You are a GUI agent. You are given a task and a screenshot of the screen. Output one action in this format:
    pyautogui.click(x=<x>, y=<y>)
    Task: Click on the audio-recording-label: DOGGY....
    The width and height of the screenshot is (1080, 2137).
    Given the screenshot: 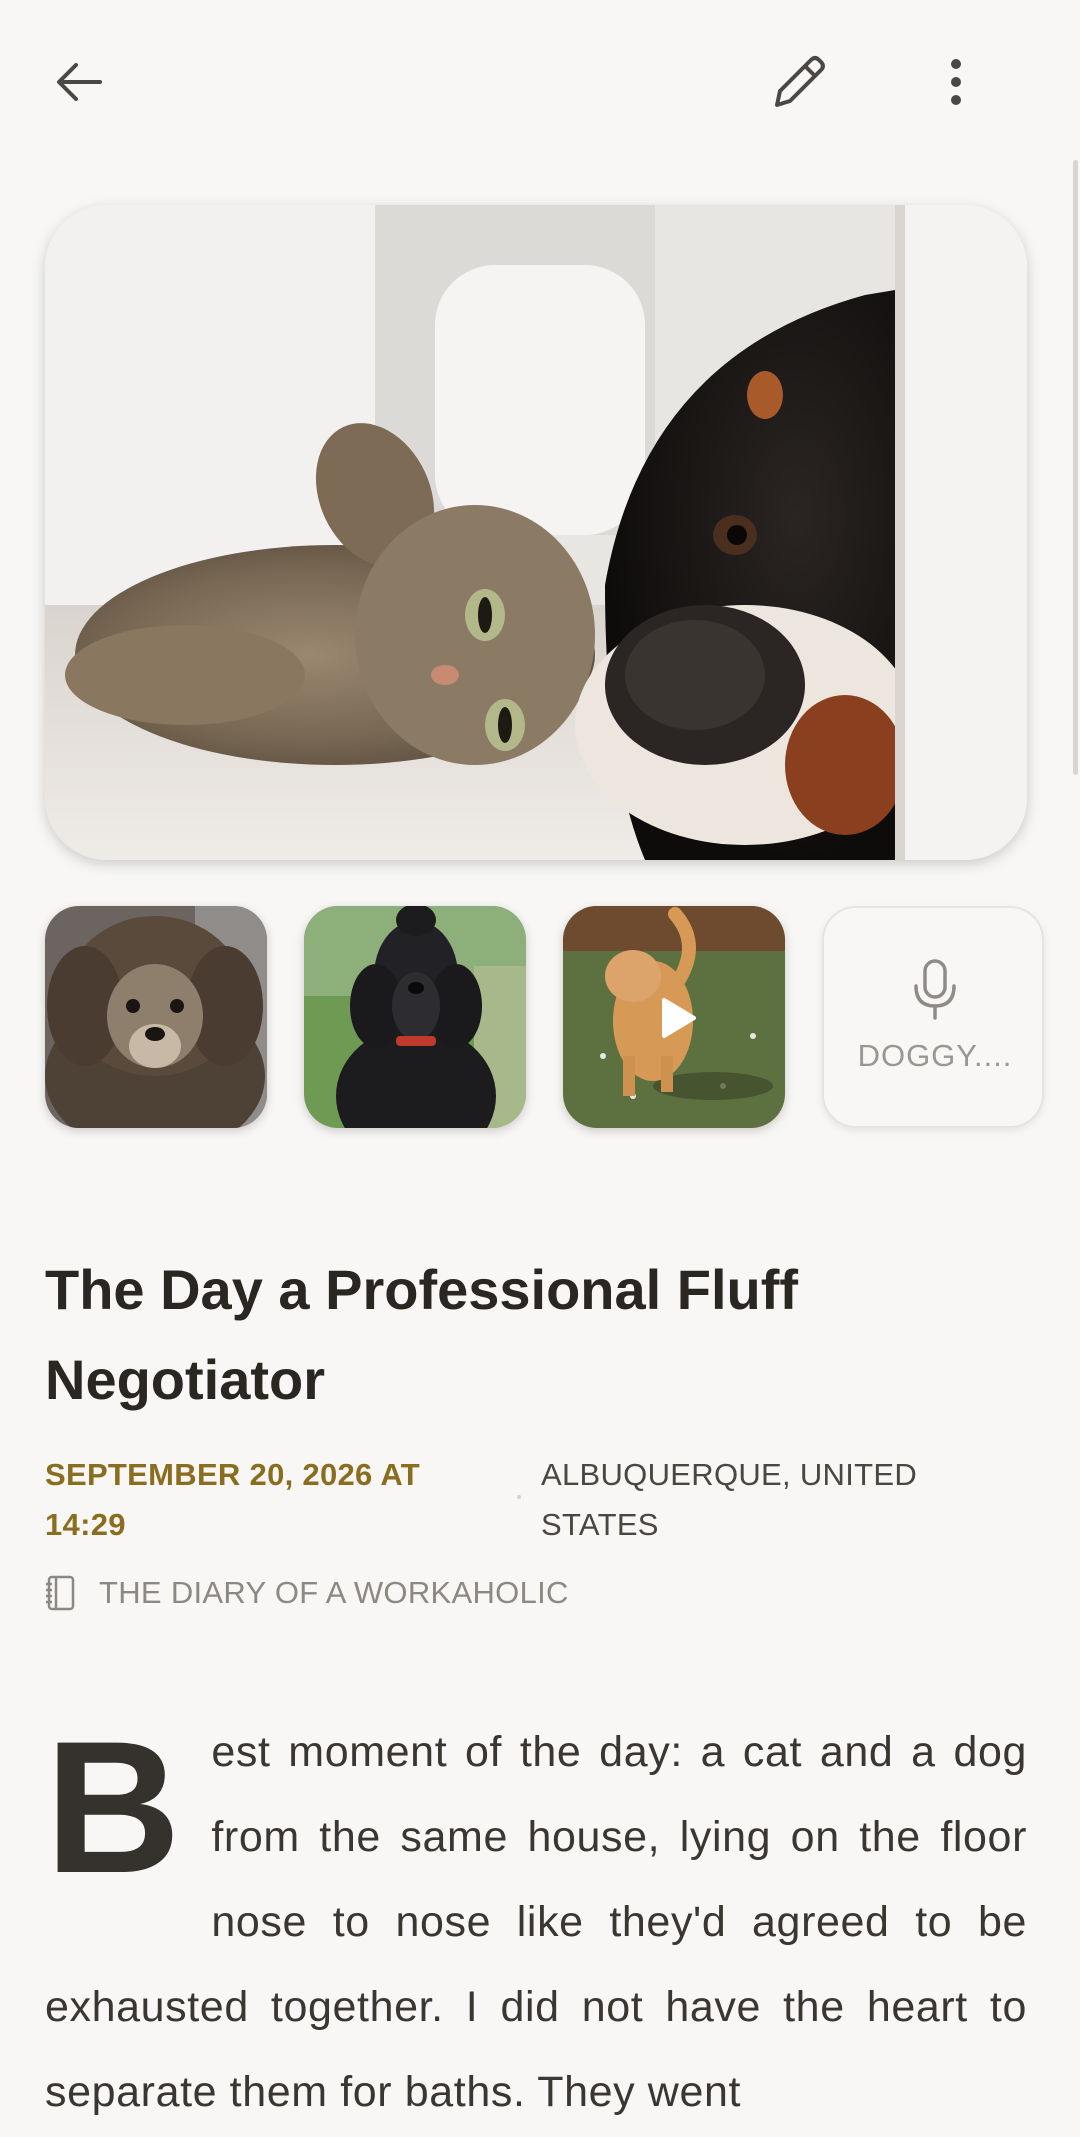 What is the action you would take?
    pyautogui.click(x=935, y=1055)
    